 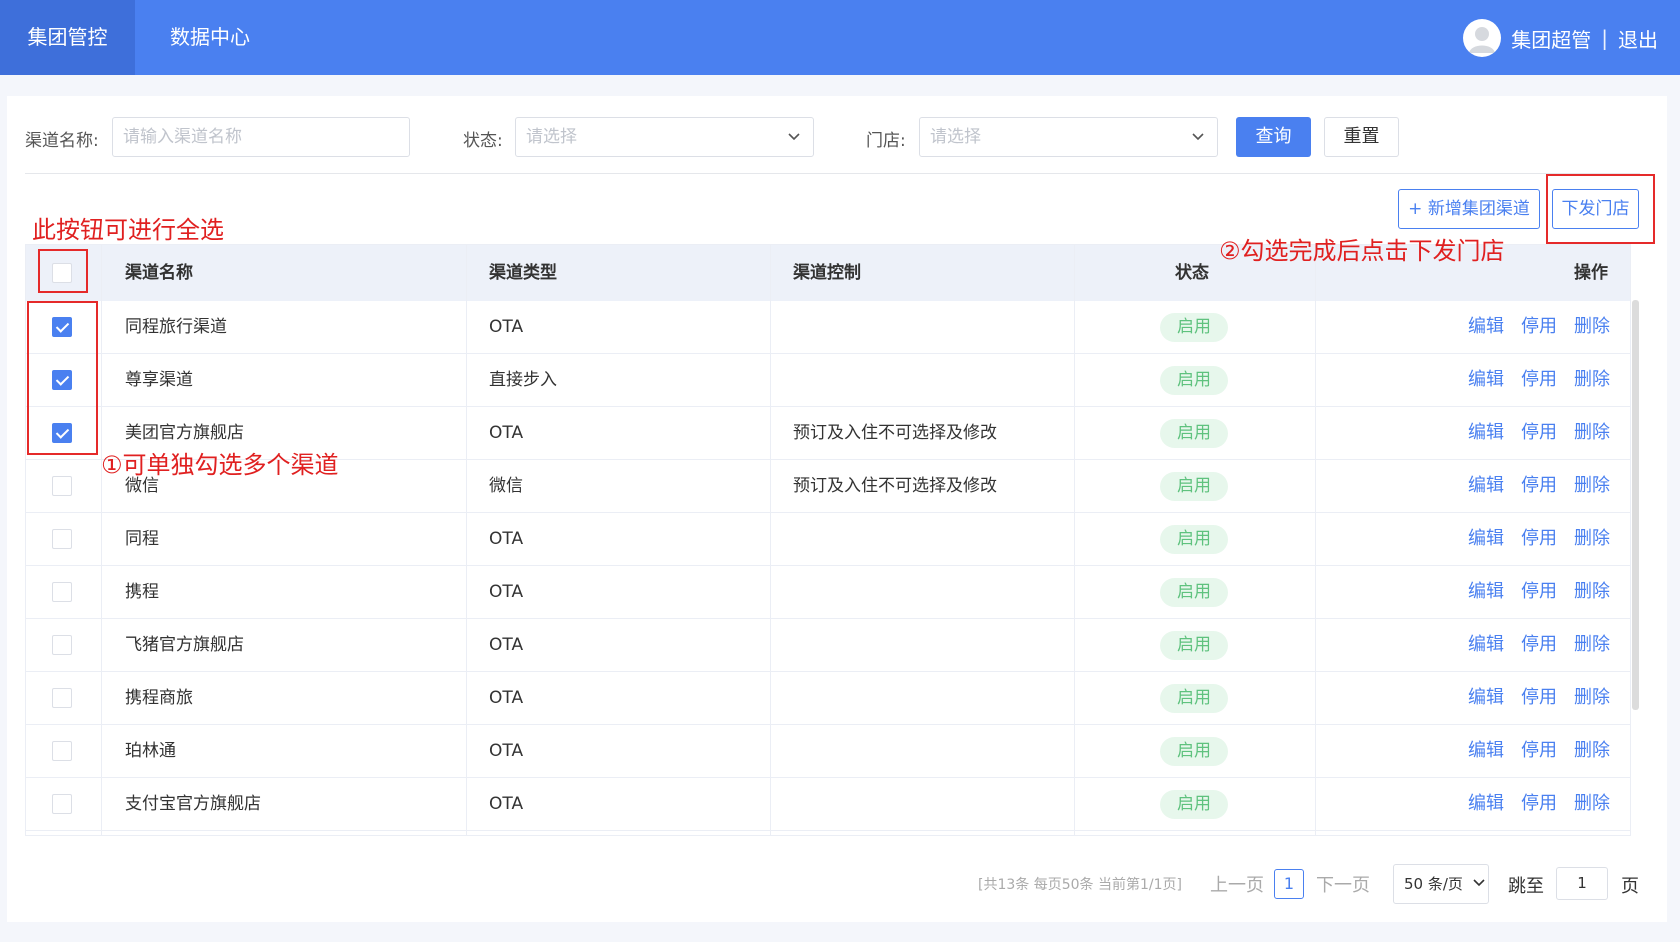 What do you see at coordinates (840, 37) in the screenshot?
I see `top-navigation-bar: 集团管控 数据中心 集团超管 | 退出` at bounding box center [840, 37].